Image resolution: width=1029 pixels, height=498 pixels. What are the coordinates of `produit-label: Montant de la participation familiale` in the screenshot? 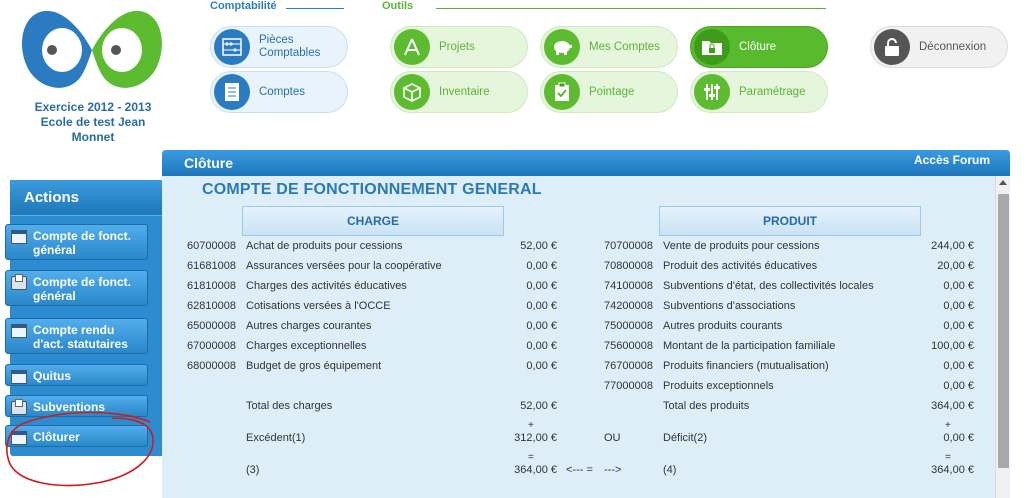 It's located at (749, 346).